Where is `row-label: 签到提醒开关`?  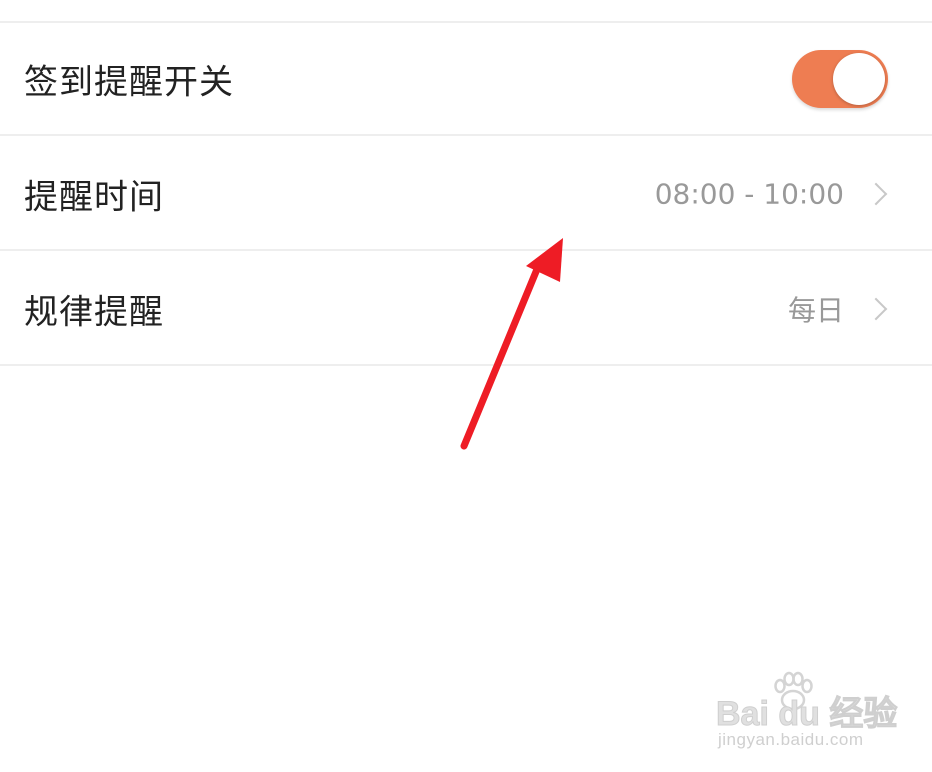 row-label: 签到提醒开关 is located at coordinates (129, 82).